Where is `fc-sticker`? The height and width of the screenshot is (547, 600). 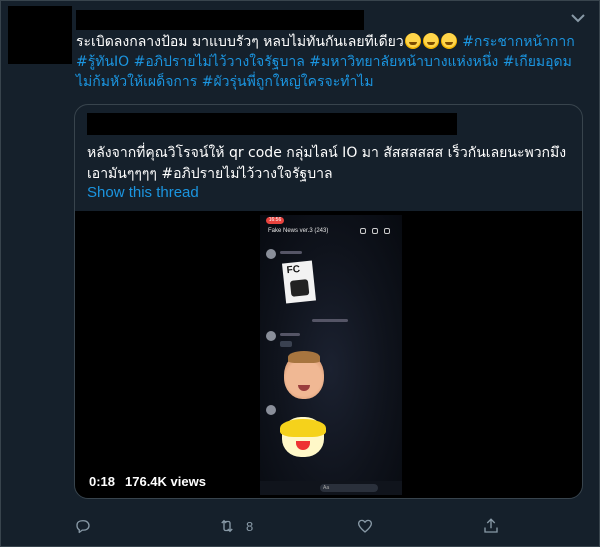
fc-sticker is located at coordinates (299, 282).